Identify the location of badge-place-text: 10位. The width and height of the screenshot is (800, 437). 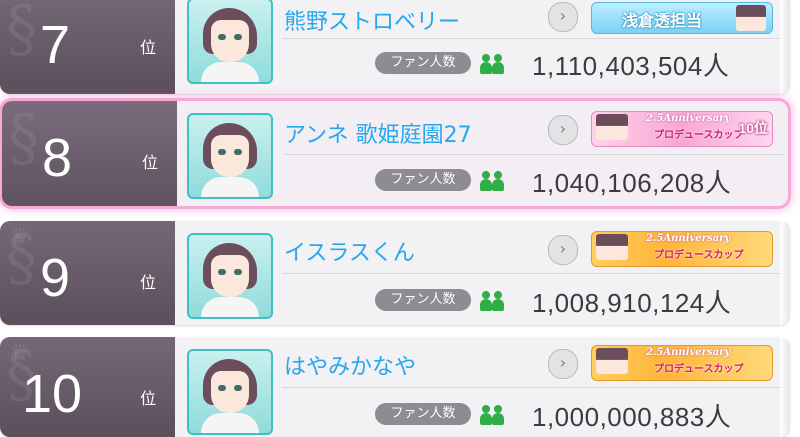
(753, 128).